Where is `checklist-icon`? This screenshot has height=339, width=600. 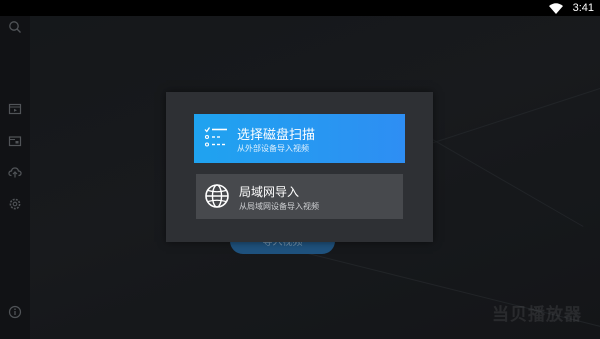 checklist-icon is located at coordinates (215, 137).